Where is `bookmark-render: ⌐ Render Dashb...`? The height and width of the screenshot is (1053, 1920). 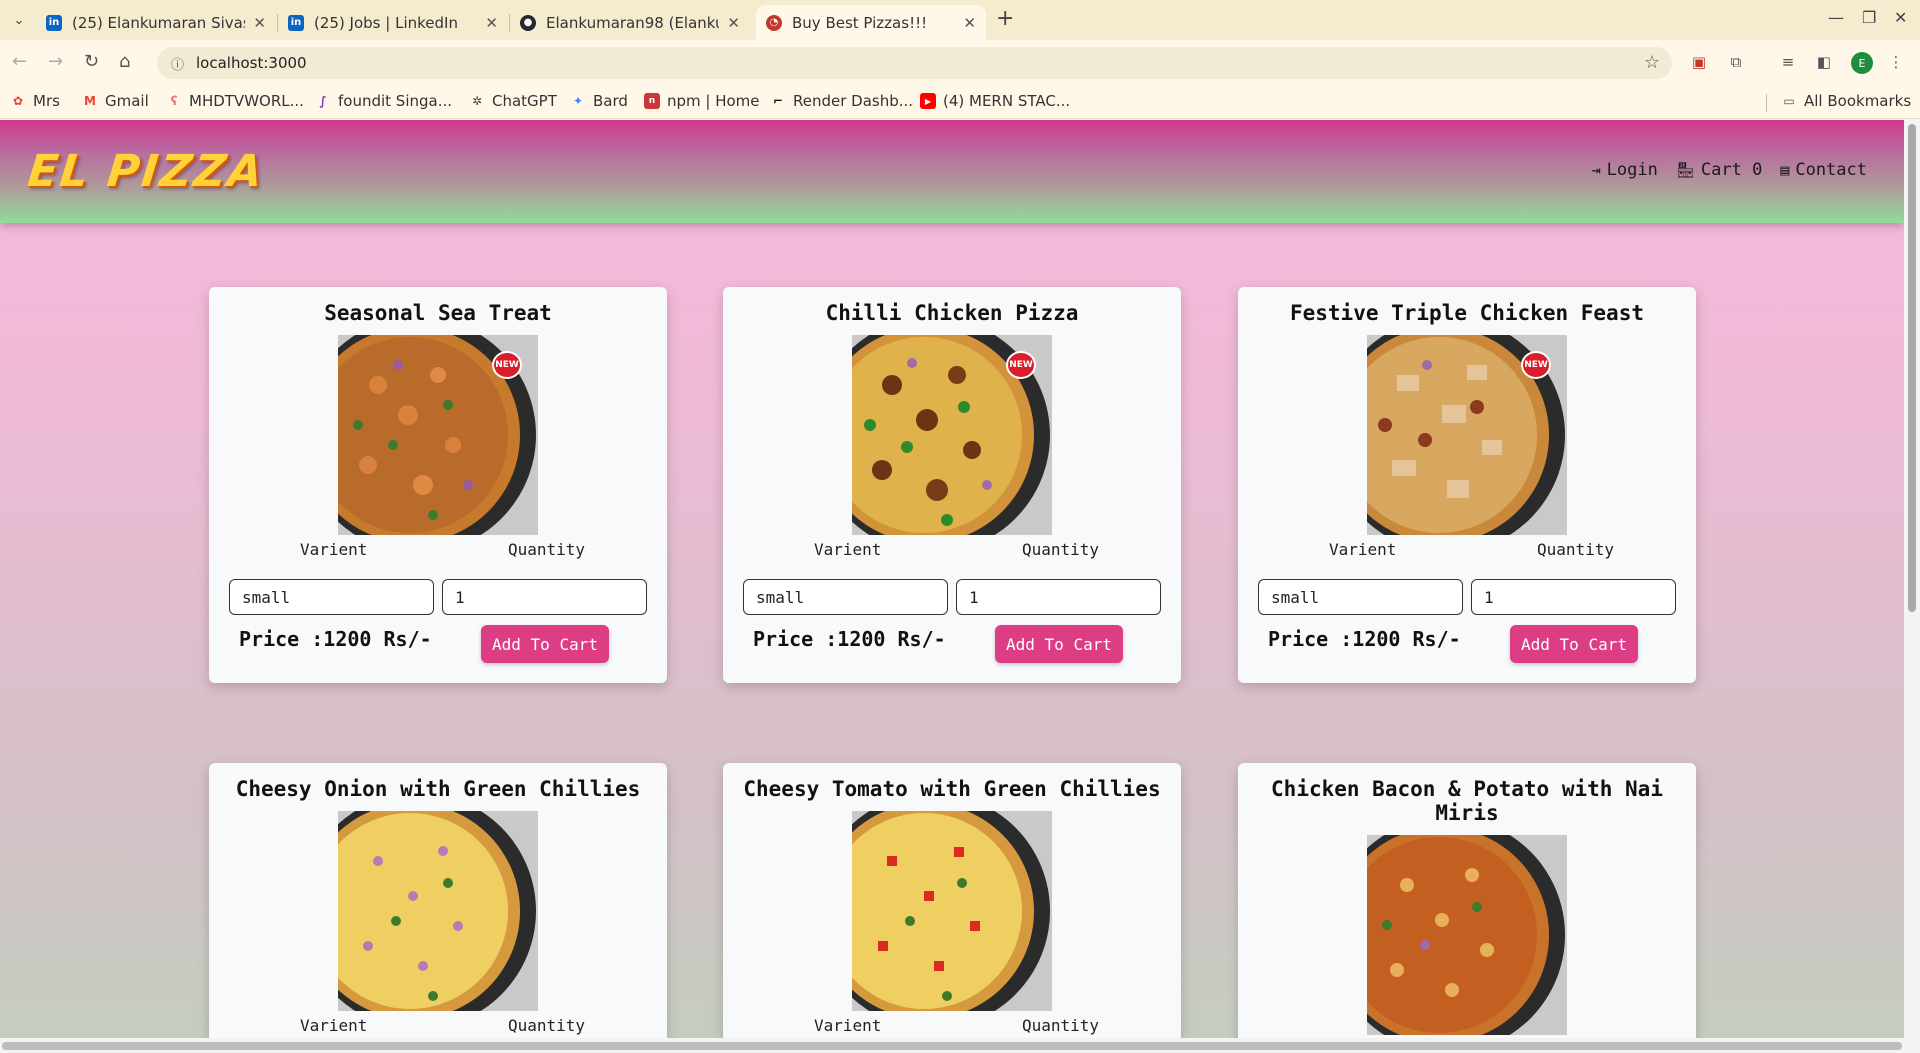
bookmark-render: ⌐ Render Dashb... is located at coordinates (841, 101).